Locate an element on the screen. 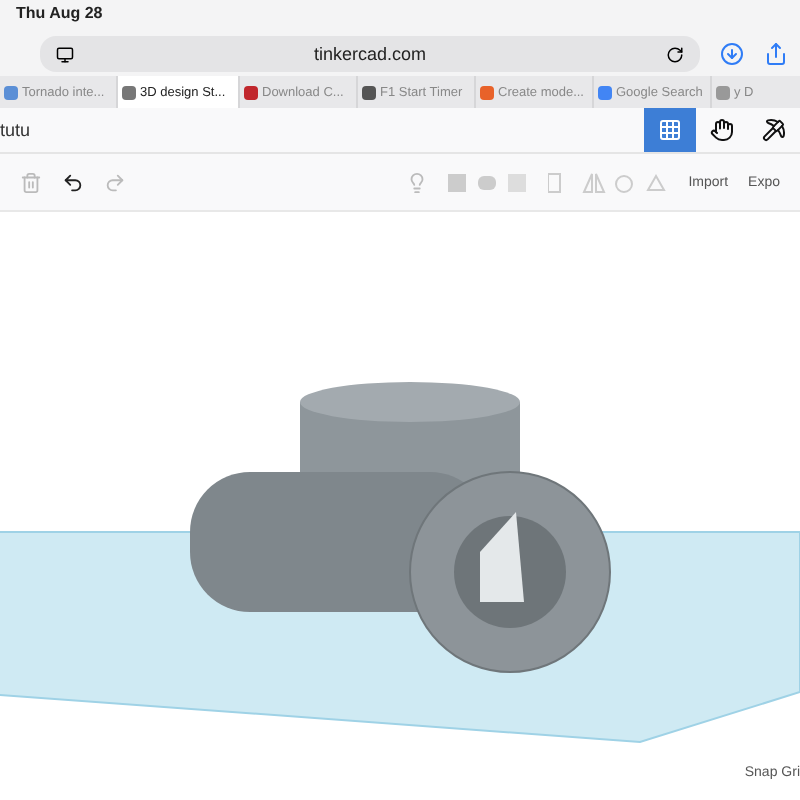 This screenshot has width=800, height=800. download-icon is located at coordinates (732, 54).